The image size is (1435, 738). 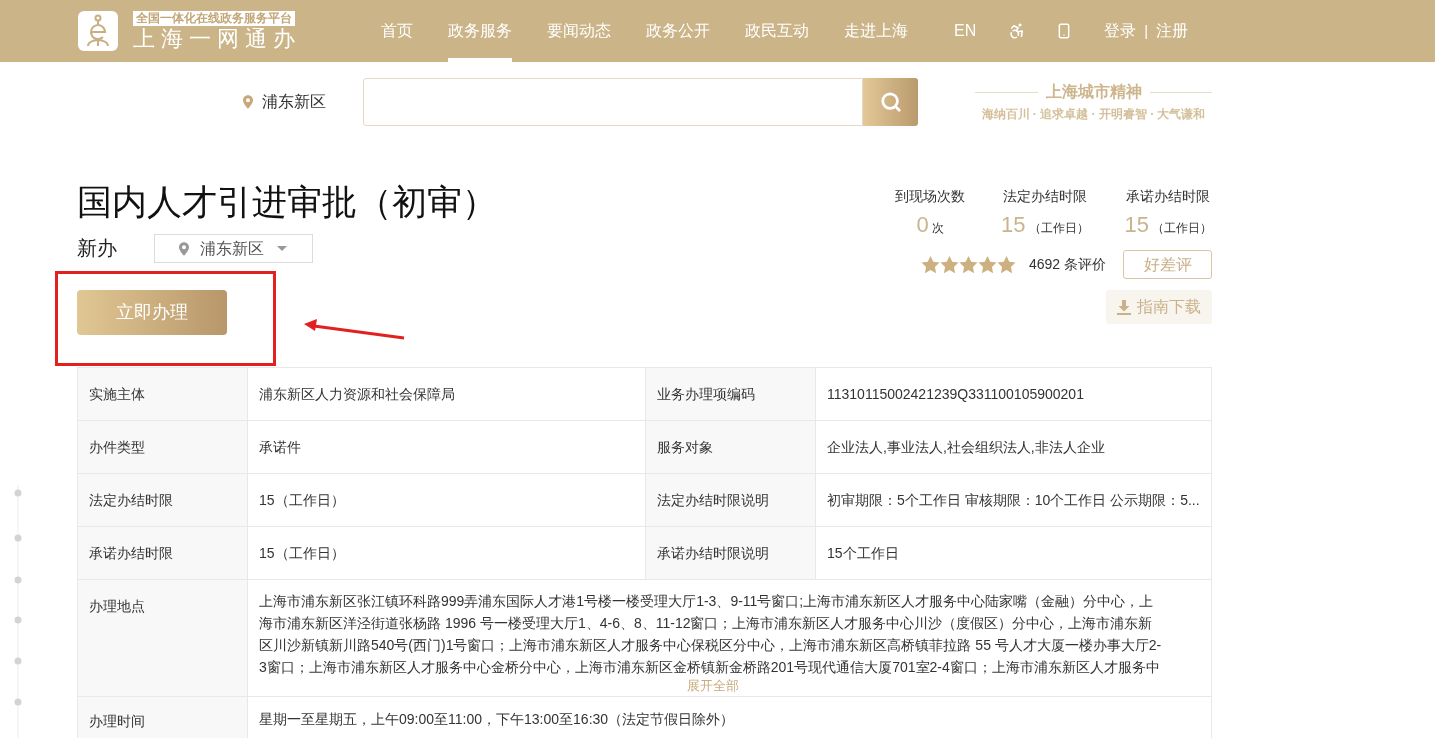 What do you see at coordinates (731, 394) in the screenshot?
I see `field-label: 业务办理项编码` at bounding box center [731, 394].